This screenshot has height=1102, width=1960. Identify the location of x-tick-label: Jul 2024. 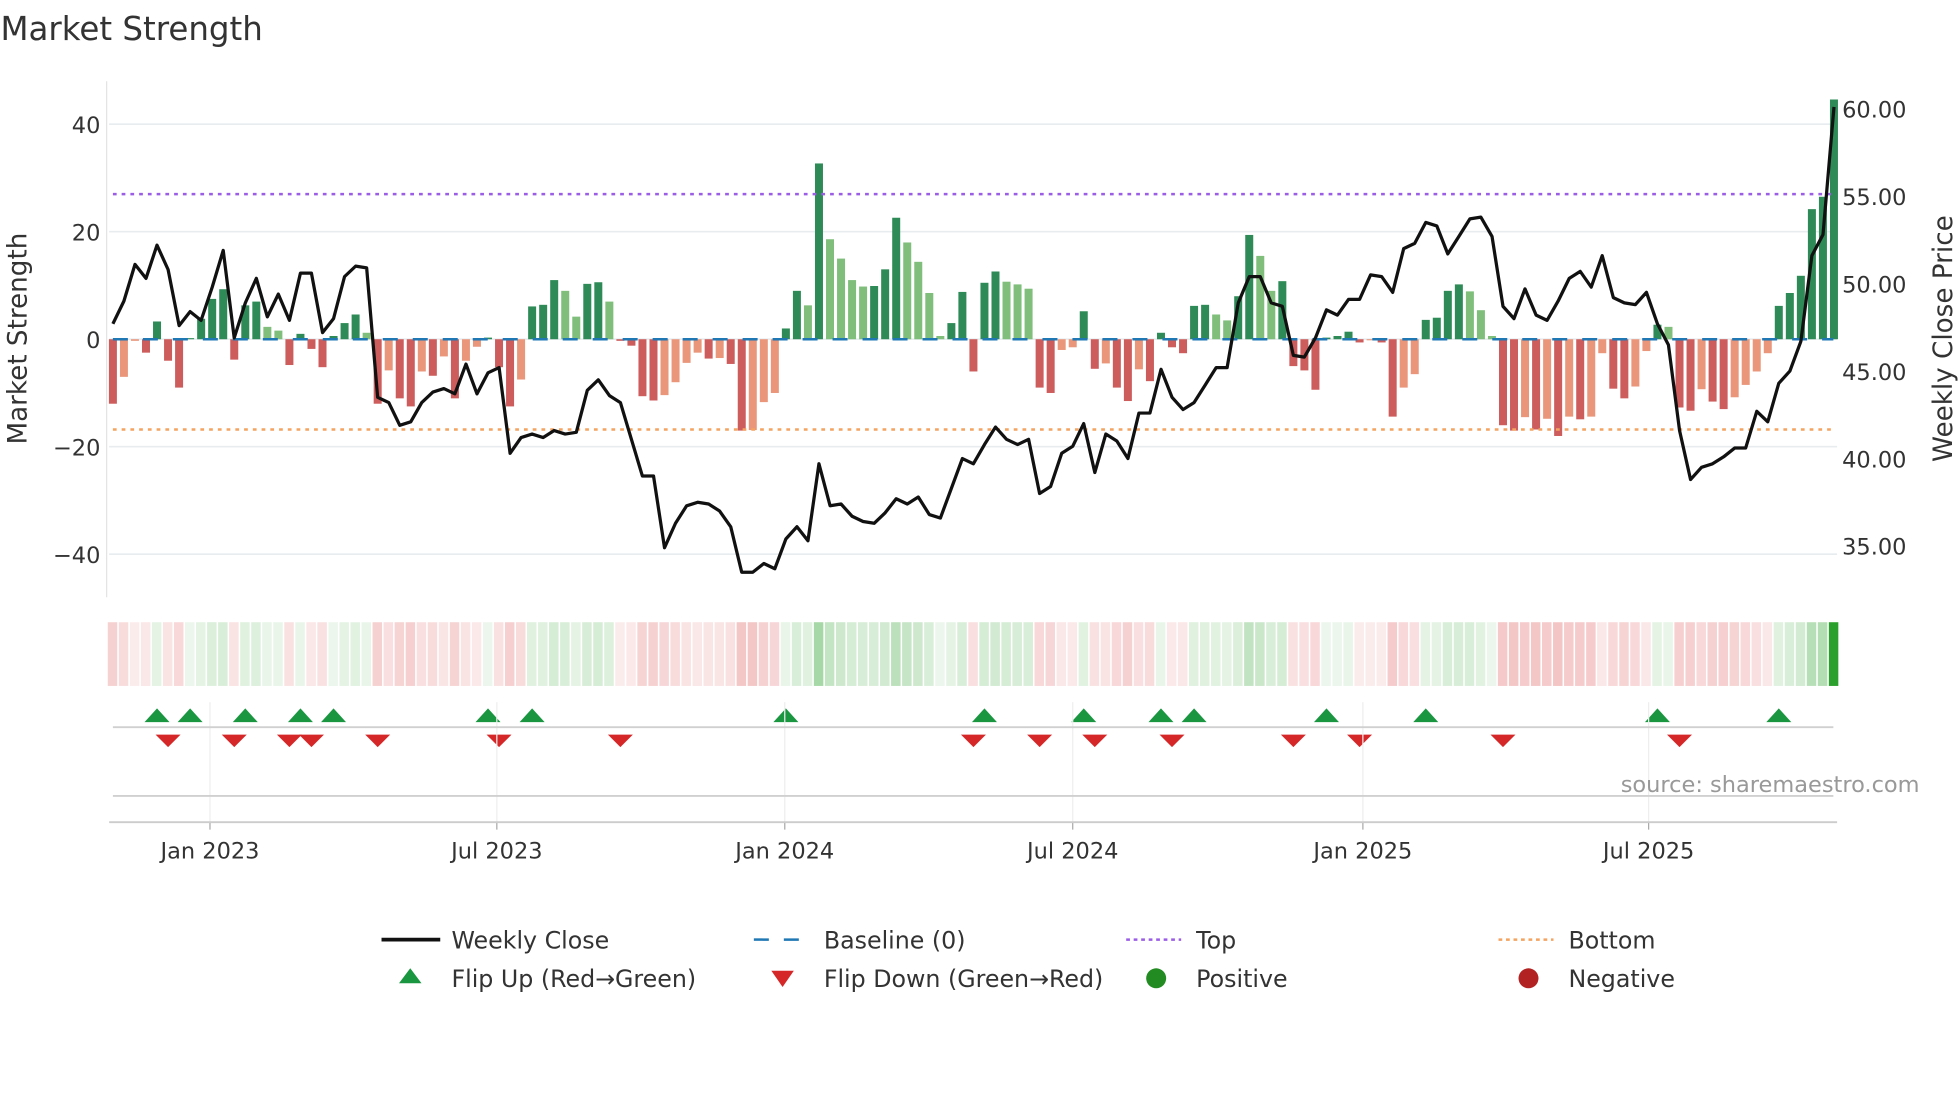
(1071, 851).